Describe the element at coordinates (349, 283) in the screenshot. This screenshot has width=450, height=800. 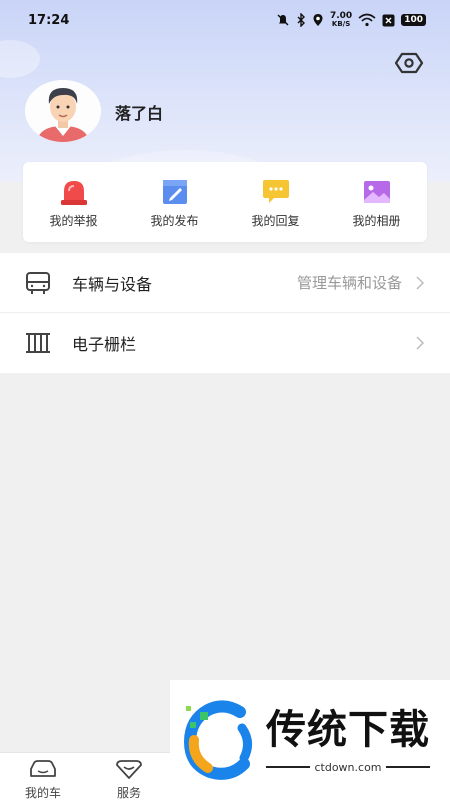
I see `menu-item-subtitle: 管理车辆和设备` at that location.